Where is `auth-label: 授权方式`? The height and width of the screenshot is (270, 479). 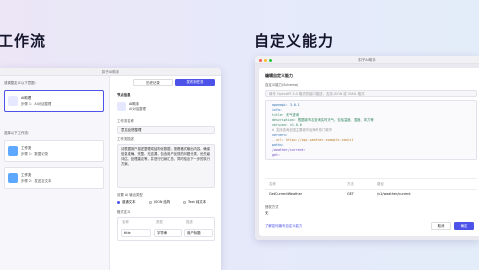
auth-label: 授权方式 is located at coordinates (272, 207).